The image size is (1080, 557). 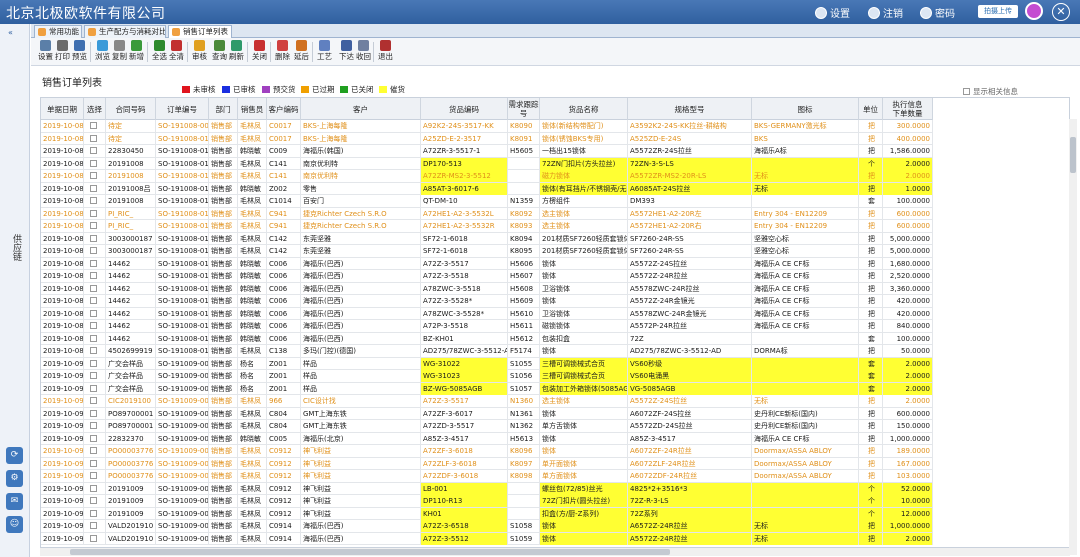 What do you see at coordinates (131, 109) in the screenshot?
I see `column-header: 合同号码` at bounding box center [131, 109].